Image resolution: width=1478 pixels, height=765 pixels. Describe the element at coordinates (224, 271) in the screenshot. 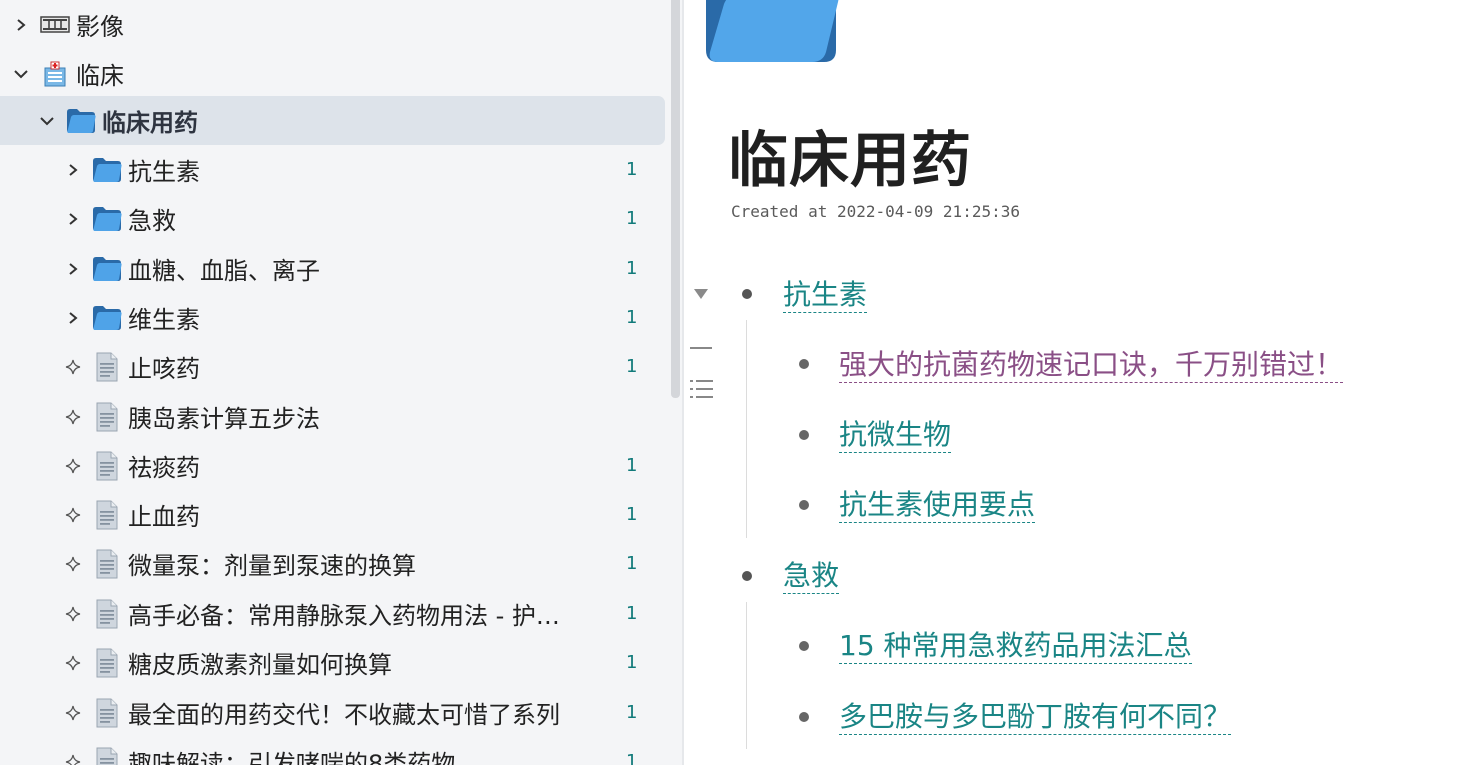

I see `tree-item-label: 血糖、血脂、离子` at that location.